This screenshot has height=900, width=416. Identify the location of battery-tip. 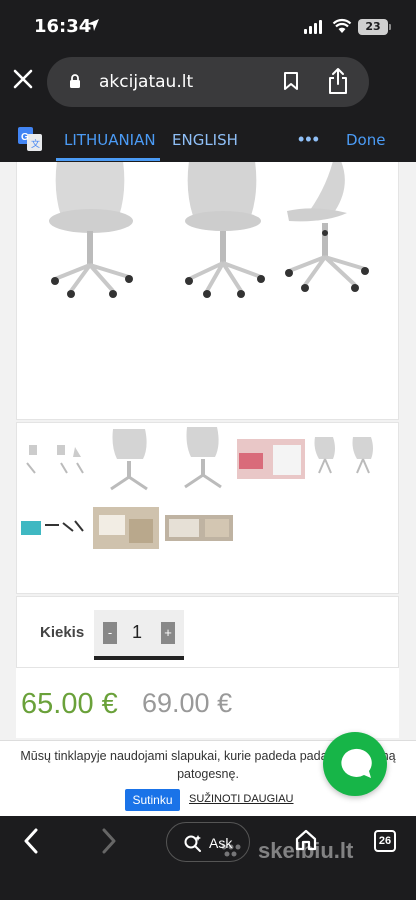
(390, 27).